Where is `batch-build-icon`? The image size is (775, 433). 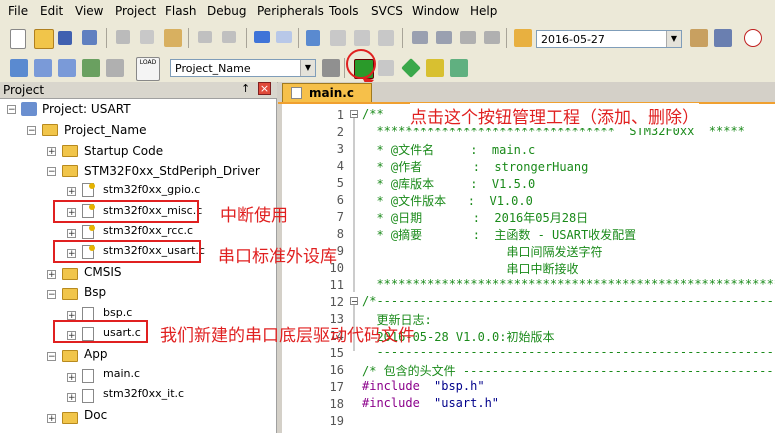
batch-build-icon is located at coordinates (91, 68).